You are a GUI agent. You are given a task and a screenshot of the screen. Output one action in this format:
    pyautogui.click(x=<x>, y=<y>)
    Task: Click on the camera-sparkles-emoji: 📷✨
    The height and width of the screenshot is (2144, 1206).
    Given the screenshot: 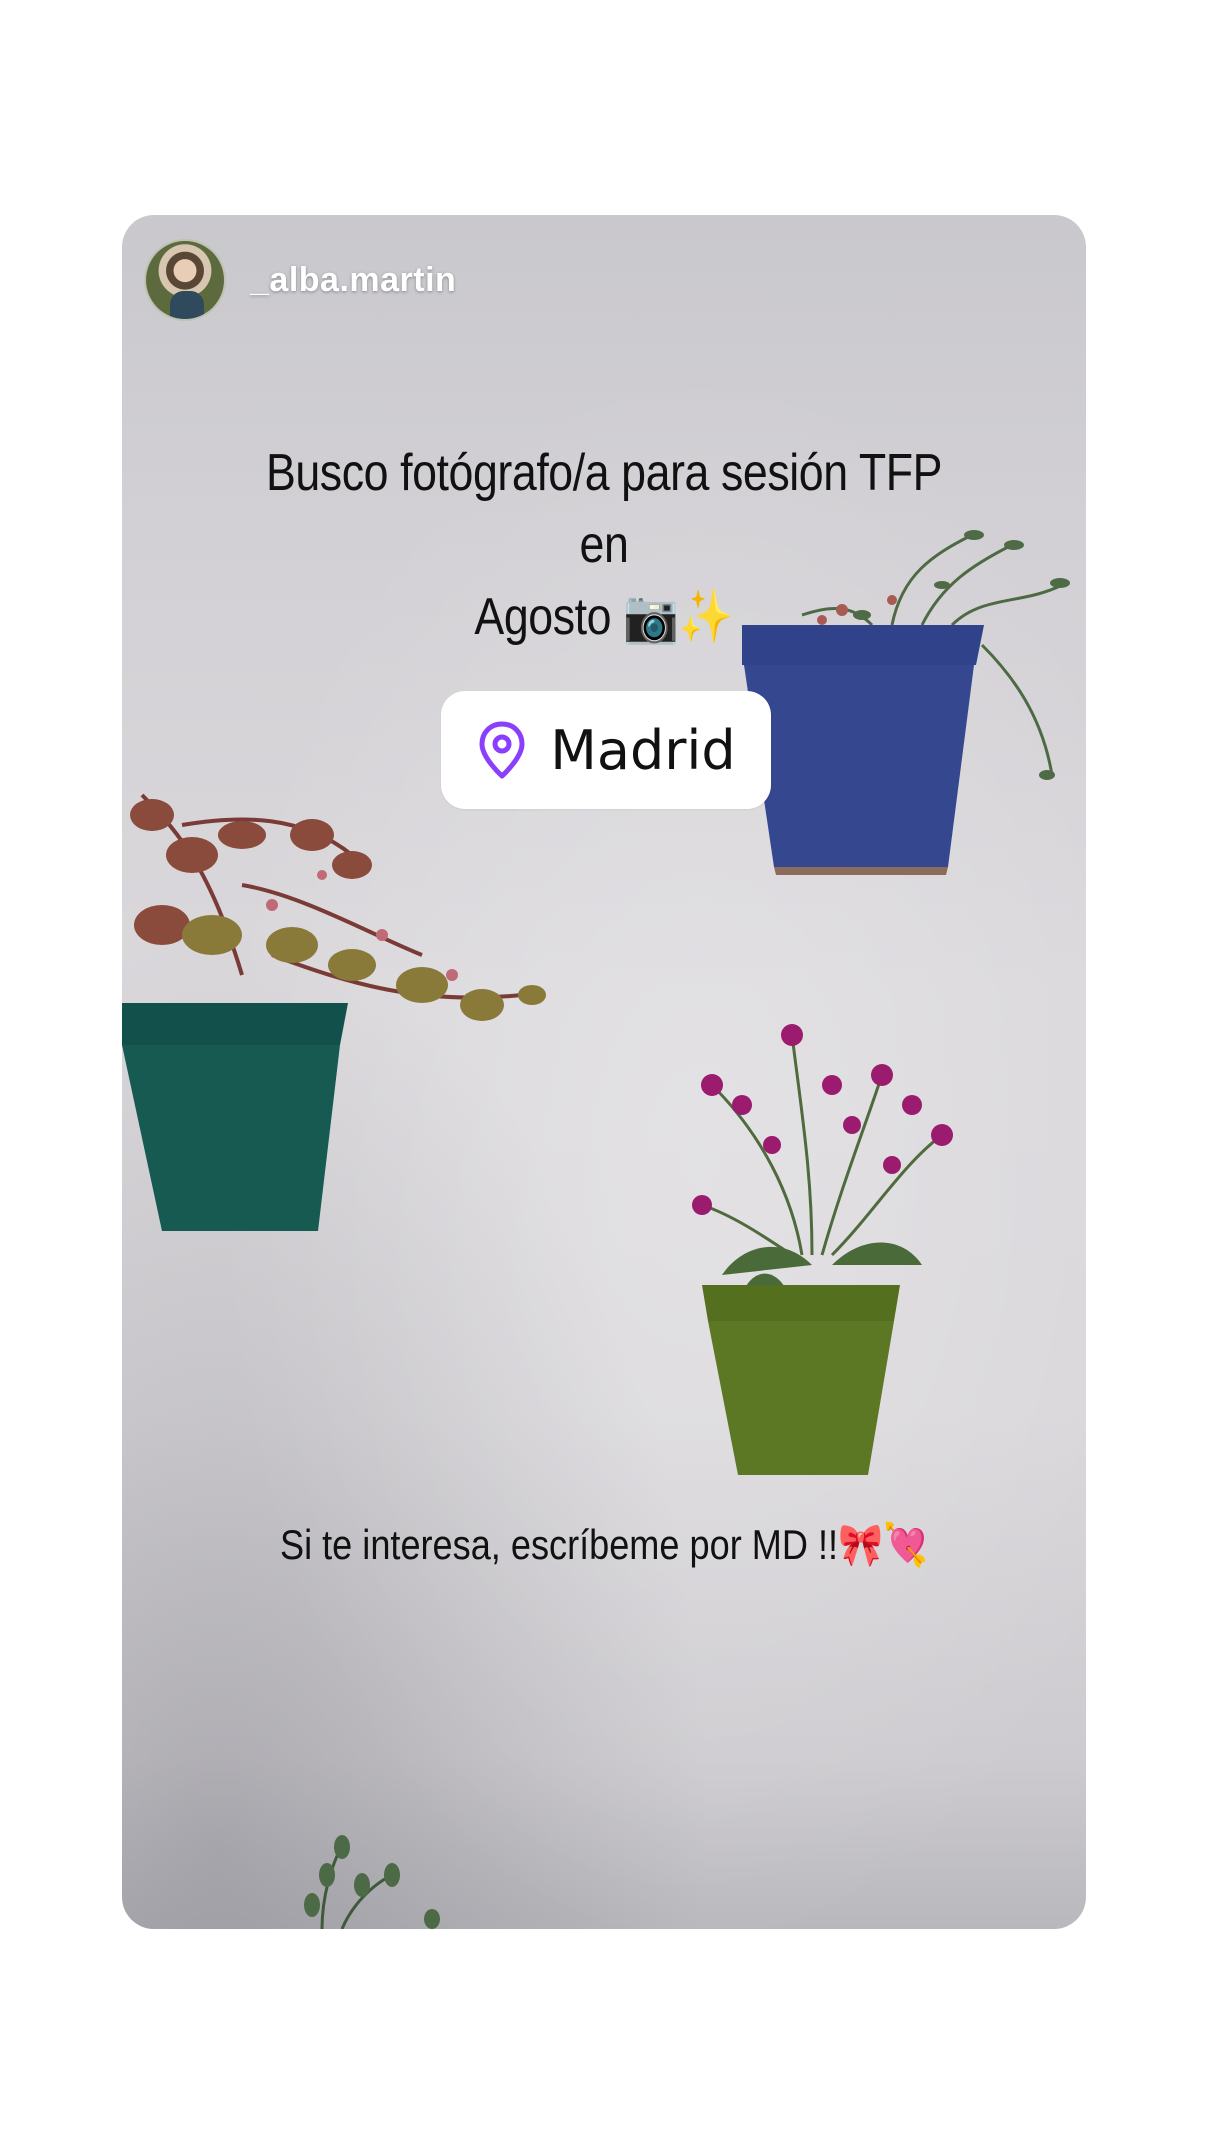 What is the action you would take?
    pyautogui.click(x=678, y=617)
    